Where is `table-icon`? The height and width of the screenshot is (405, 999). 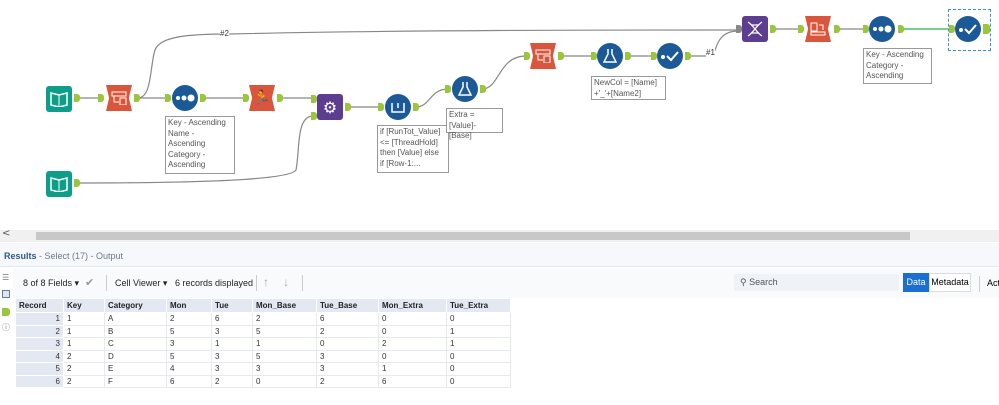 table-icon is located at coordinates (6, 294).